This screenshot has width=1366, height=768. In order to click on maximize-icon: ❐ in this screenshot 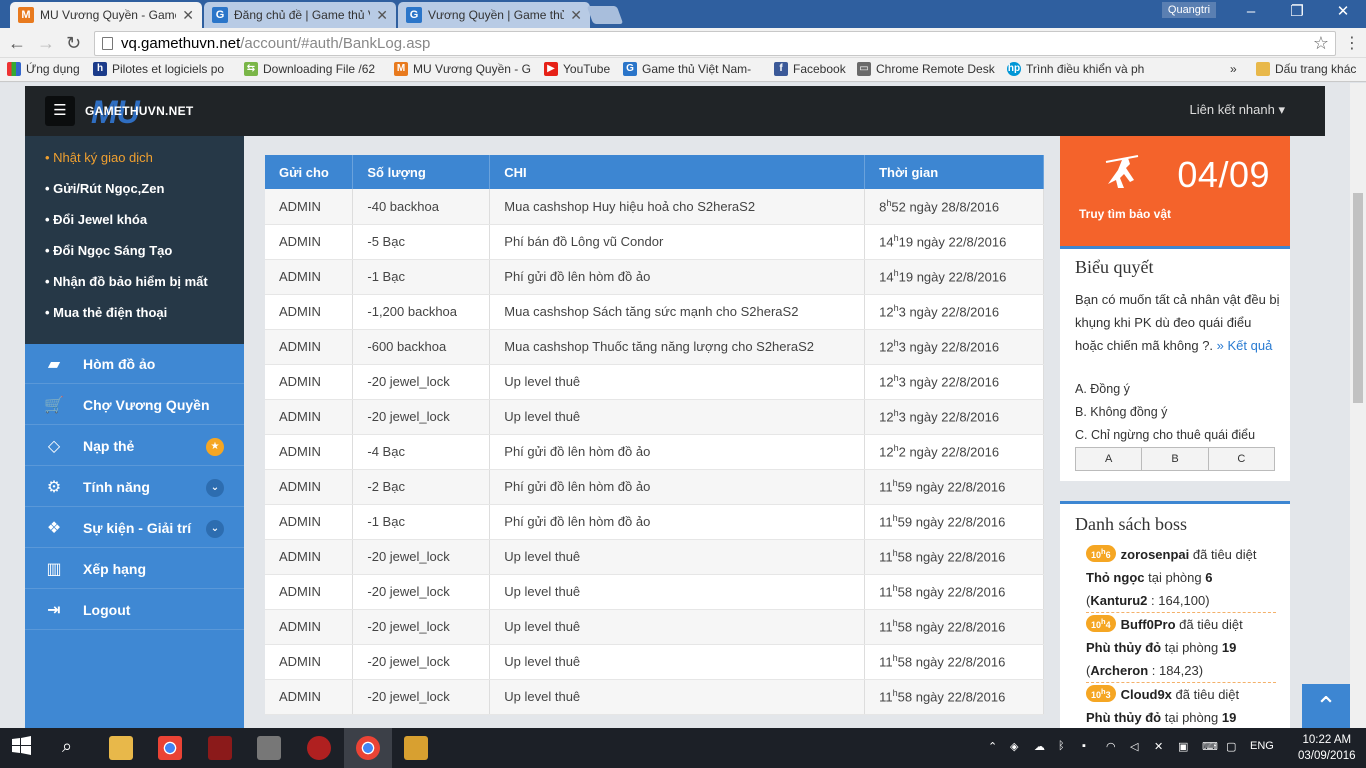, I will do `click(1297, 12)`.